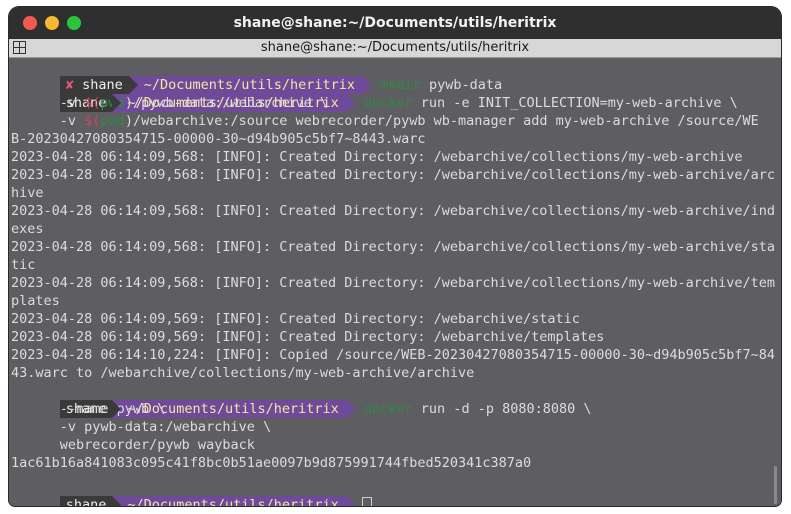 Image resolution: width=791 pixels, height=514 pixels. What do you see at coordinates (27, 193) in the screenshot?
I see `output-line: hive` at bounding box center [27, 193].